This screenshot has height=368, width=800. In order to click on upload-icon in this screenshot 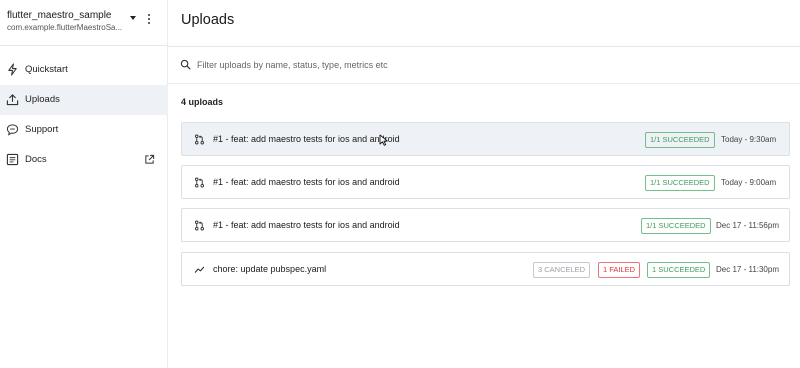, I will do `click(12, 100)`.